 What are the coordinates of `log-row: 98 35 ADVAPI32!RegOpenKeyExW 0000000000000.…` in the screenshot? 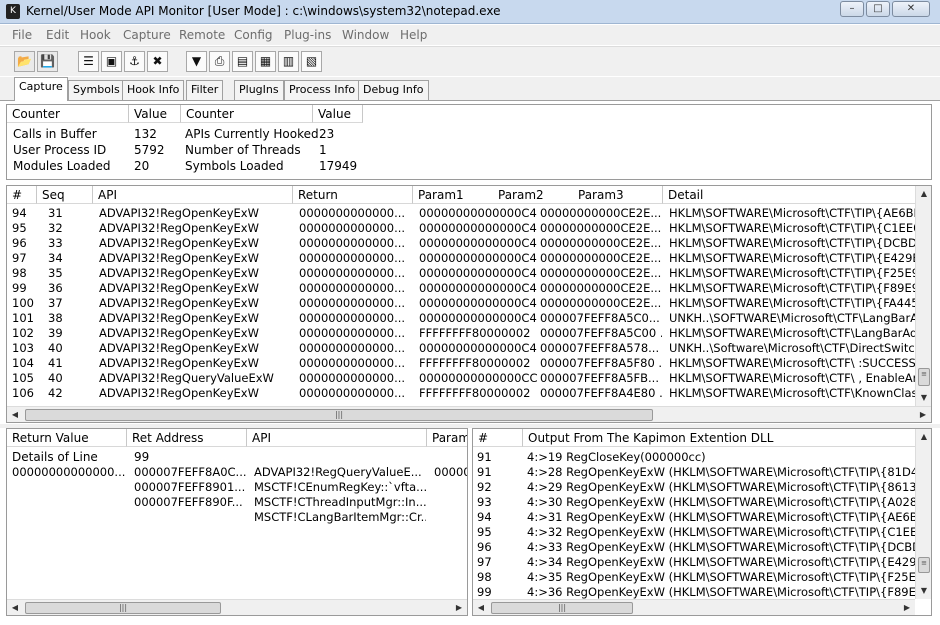 It's located at (461, 273).